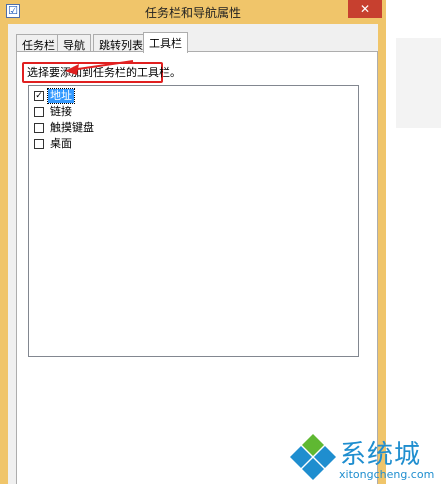 This screenshot has height=484, width=441. Describe the element at coordinates (313, 457) in the screenshot. I see `xitongcheng-logo-icon` at that location.